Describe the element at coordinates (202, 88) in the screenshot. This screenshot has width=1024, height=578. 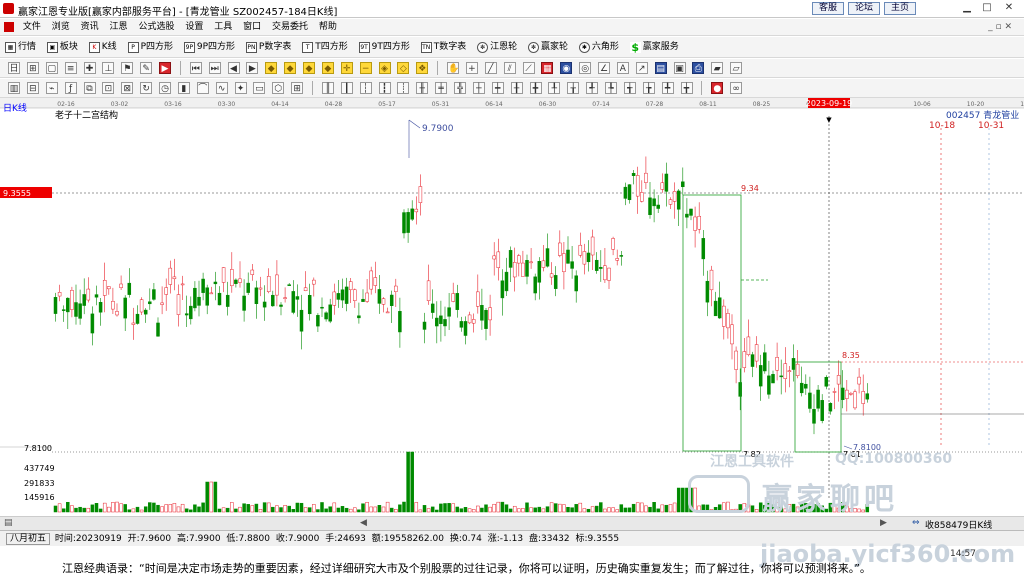
I see `angle-icon: ⌒` at that location.